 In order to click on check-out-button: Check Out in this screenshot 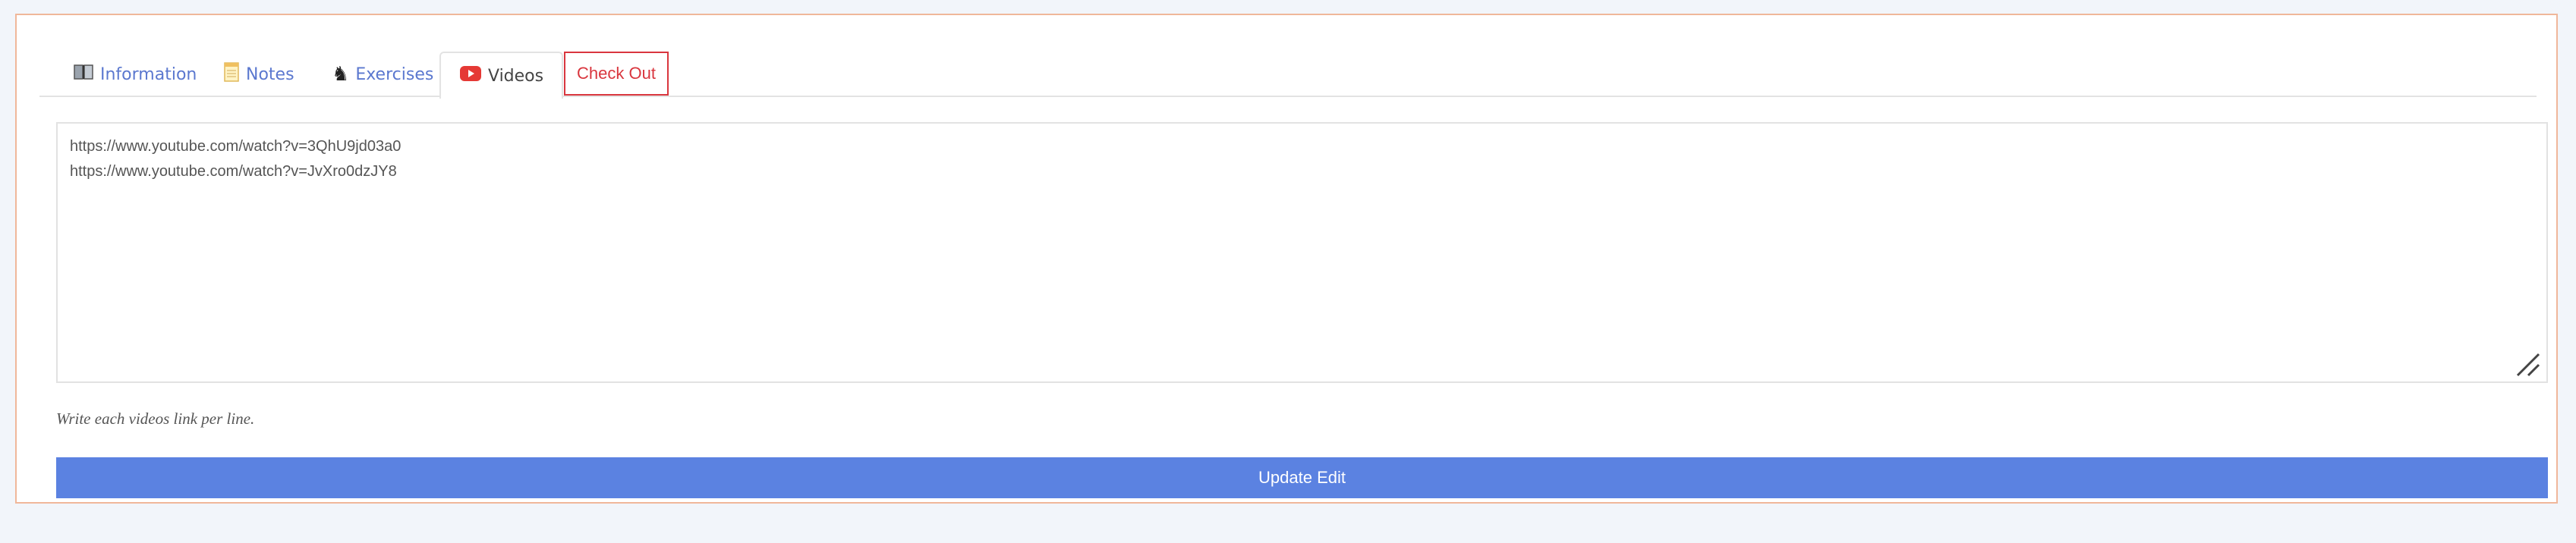, I will do `click(616, 74)`.